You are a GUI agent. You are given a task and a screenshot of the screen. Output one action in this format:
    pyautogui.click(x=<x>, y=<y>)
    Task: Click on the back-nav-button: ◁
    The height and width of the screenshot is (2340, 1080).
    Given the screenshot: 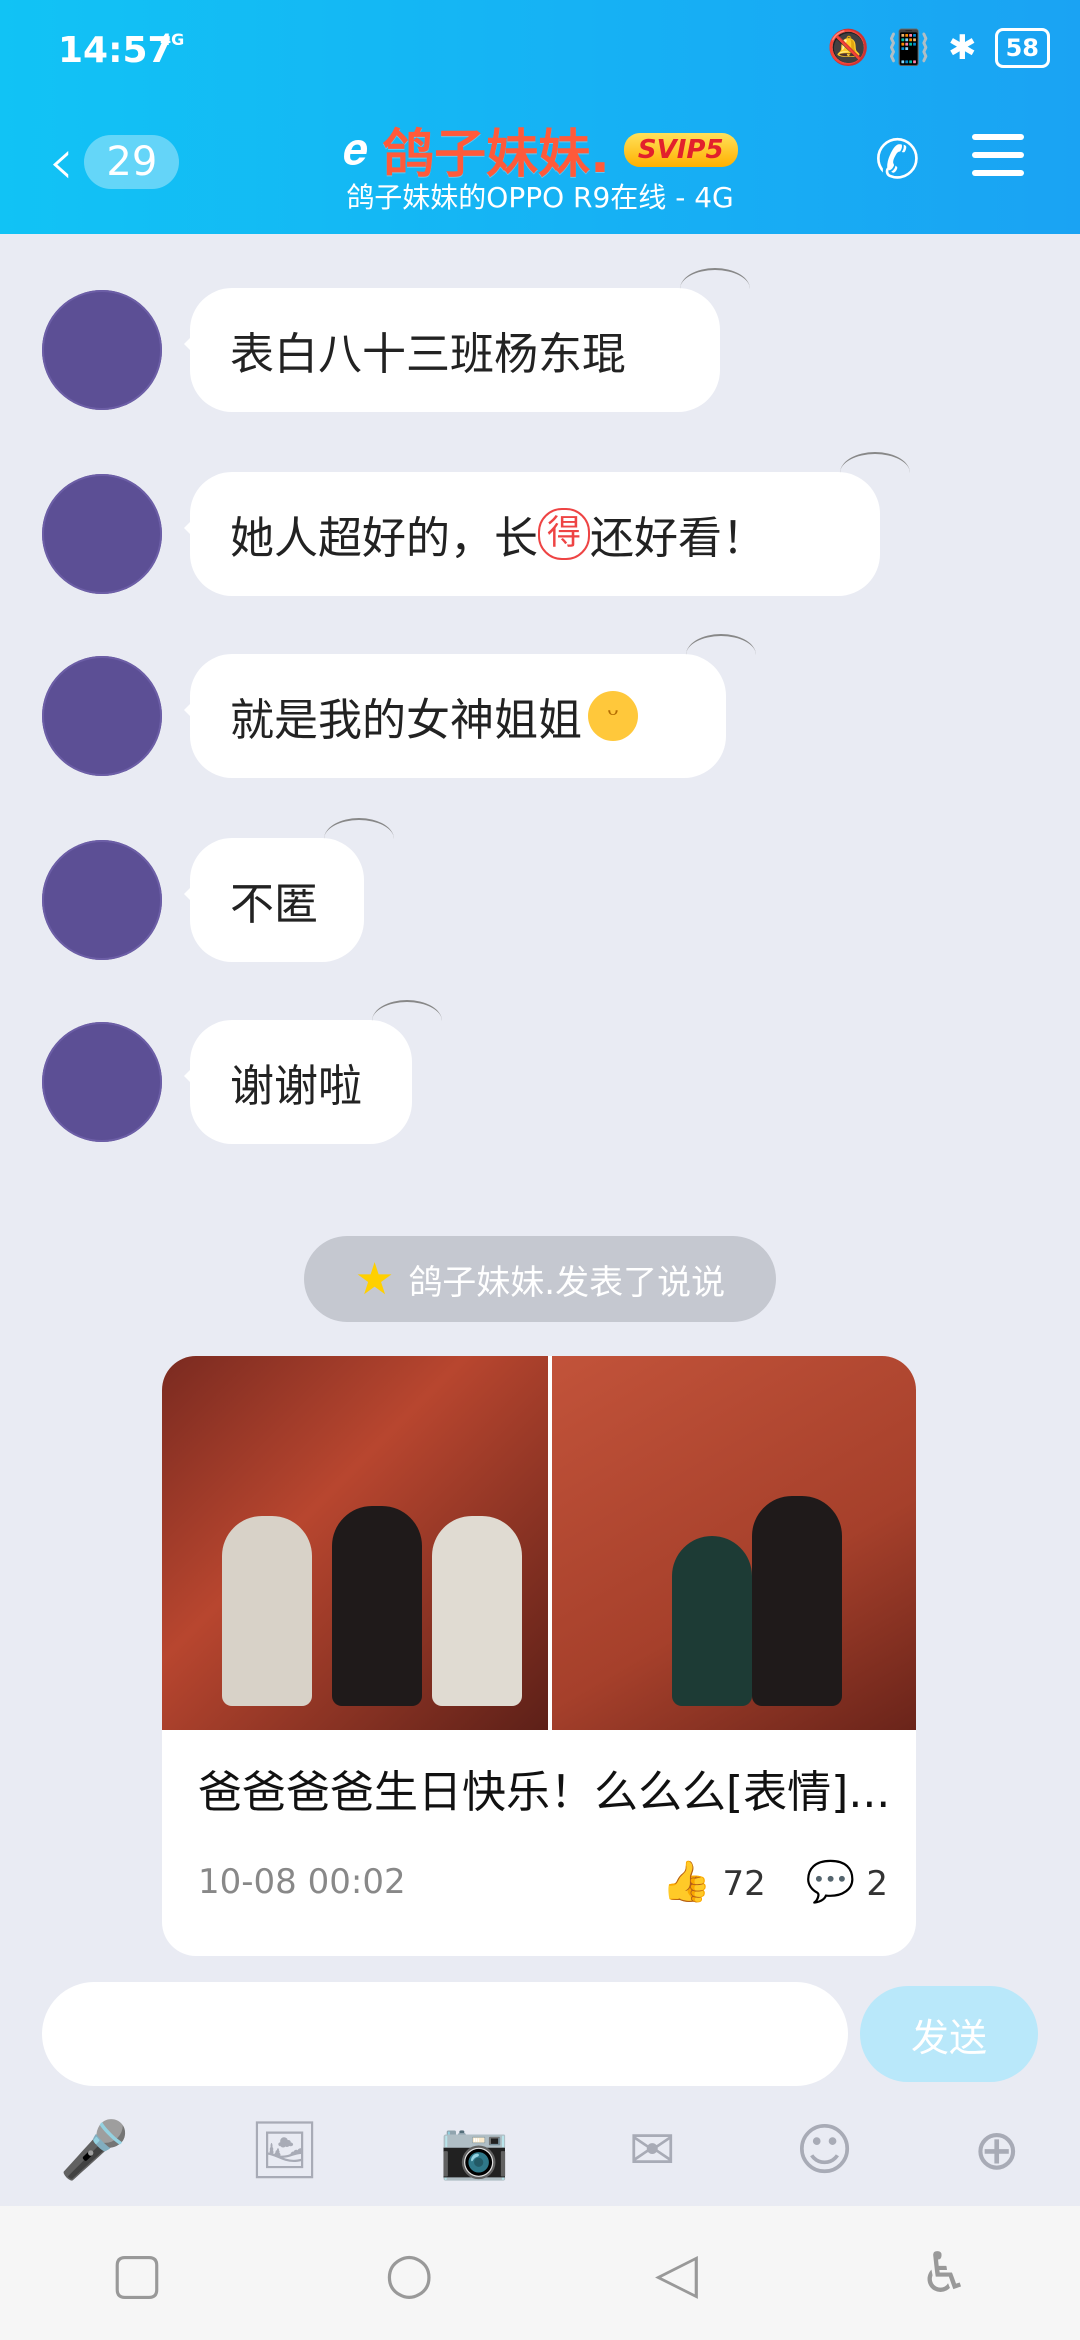 What is the action you would take?
    pyautogui.click(x=676, y=2273)
    